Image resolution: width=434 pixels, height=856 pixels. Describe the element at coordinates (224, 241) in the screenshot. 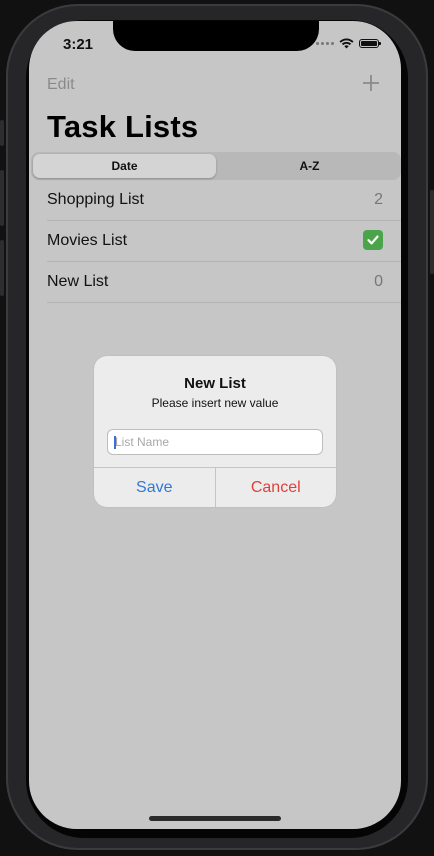

I see `list-item: Movies List` at that location.